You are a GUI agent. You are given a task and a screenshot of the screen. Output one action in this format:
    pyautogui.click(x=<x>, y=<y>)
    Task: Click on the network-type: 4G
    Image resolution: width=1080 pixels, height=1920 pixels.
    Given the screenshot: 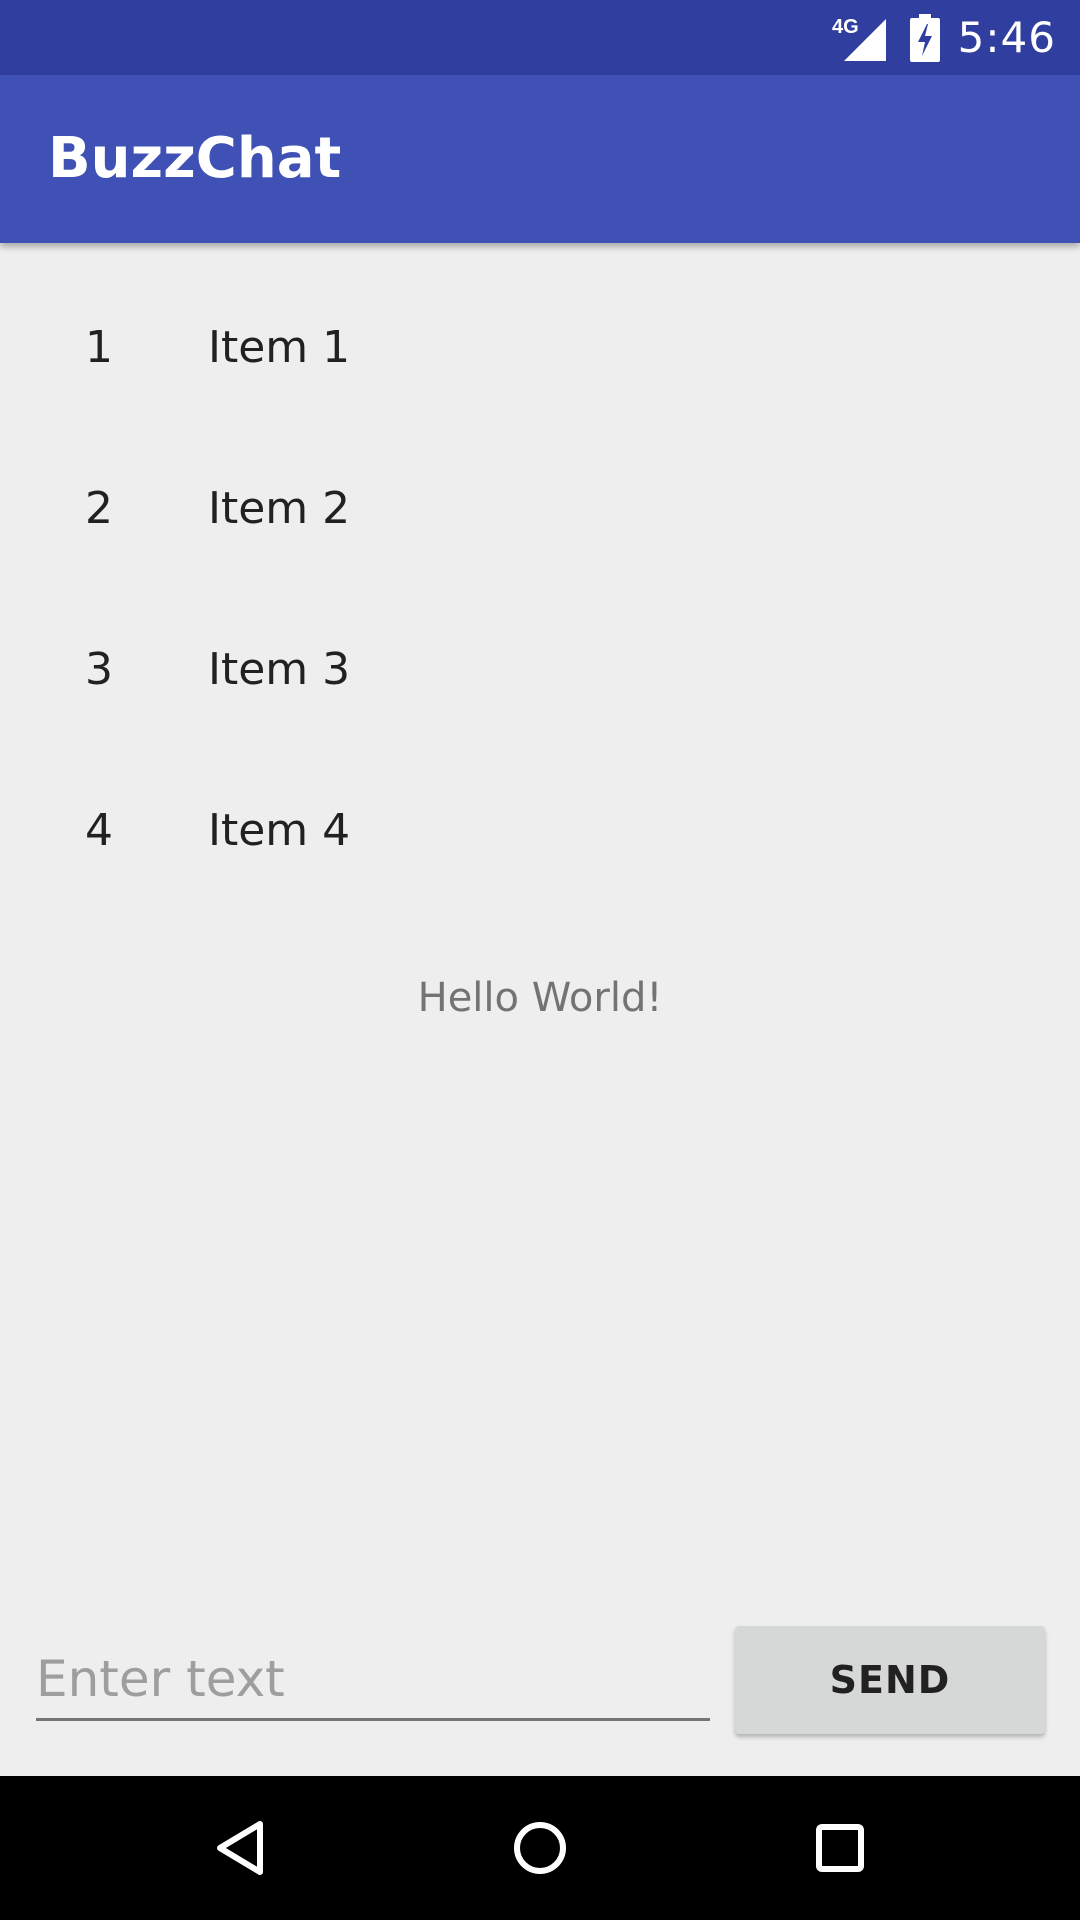 What is the action you would take?
    pyautogui.click(x=845, y=27)
    